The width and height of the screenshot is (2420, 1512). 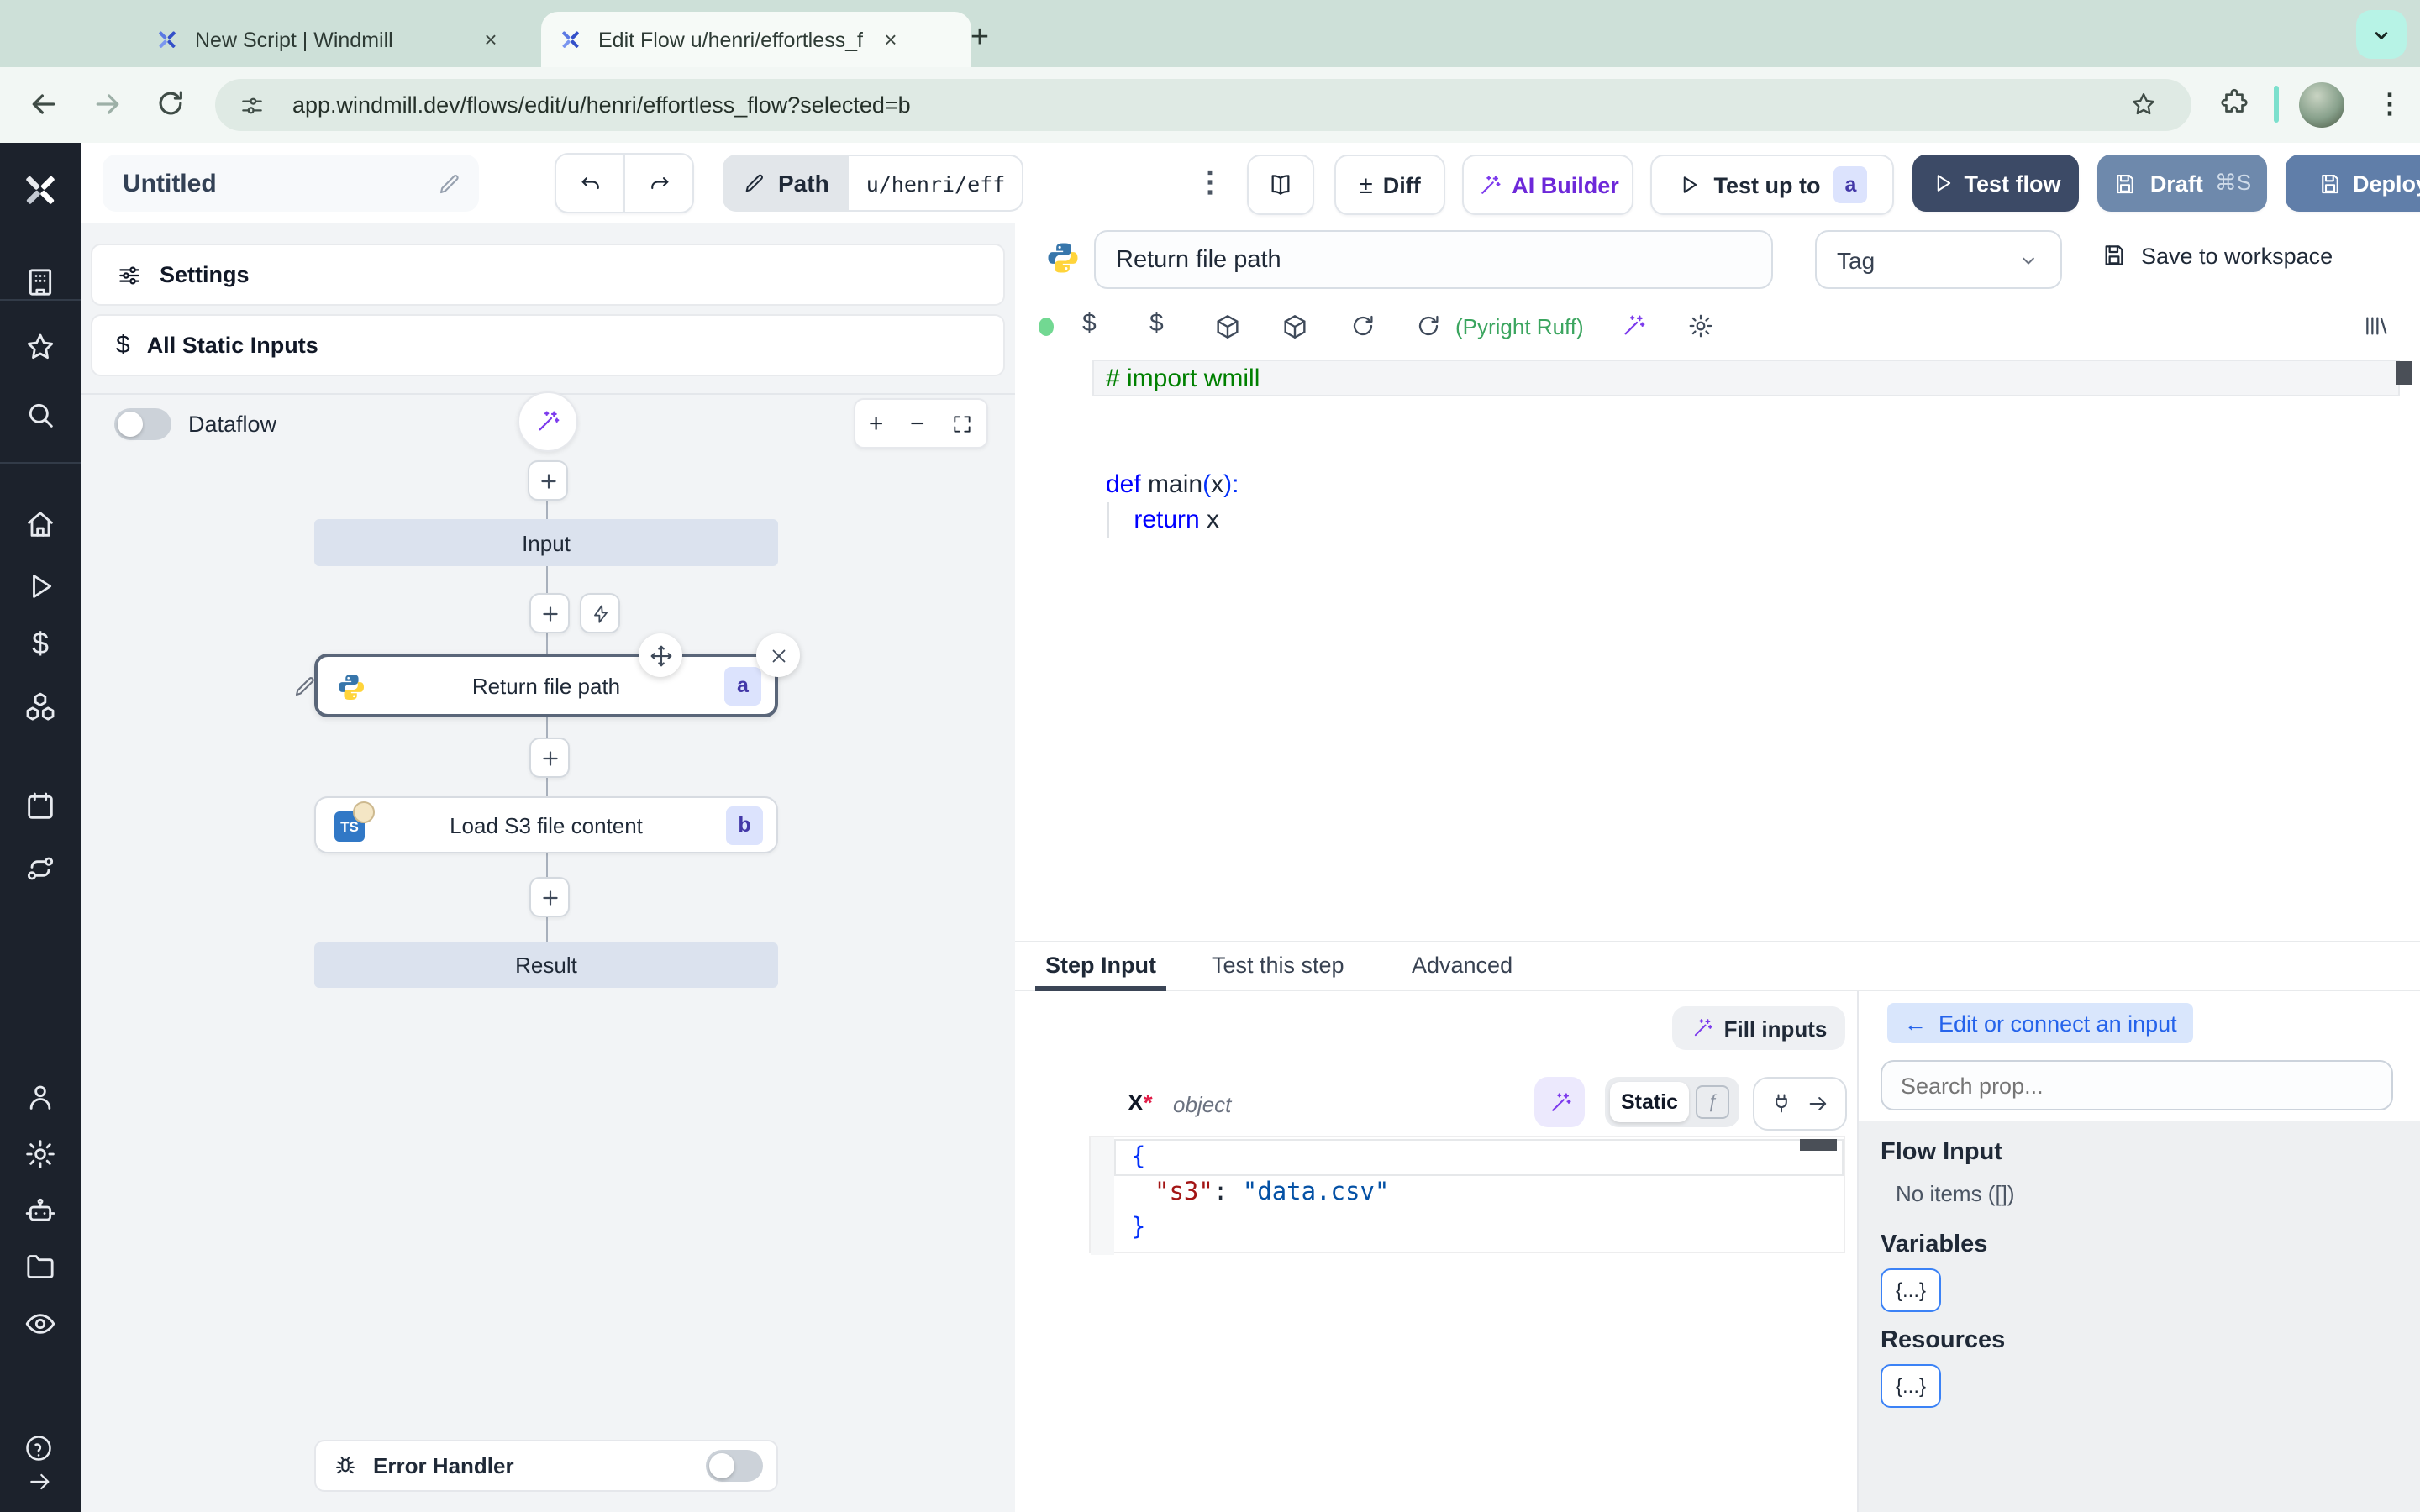 I want to click on flow-node-input: Input, so click(x=546, y=542).